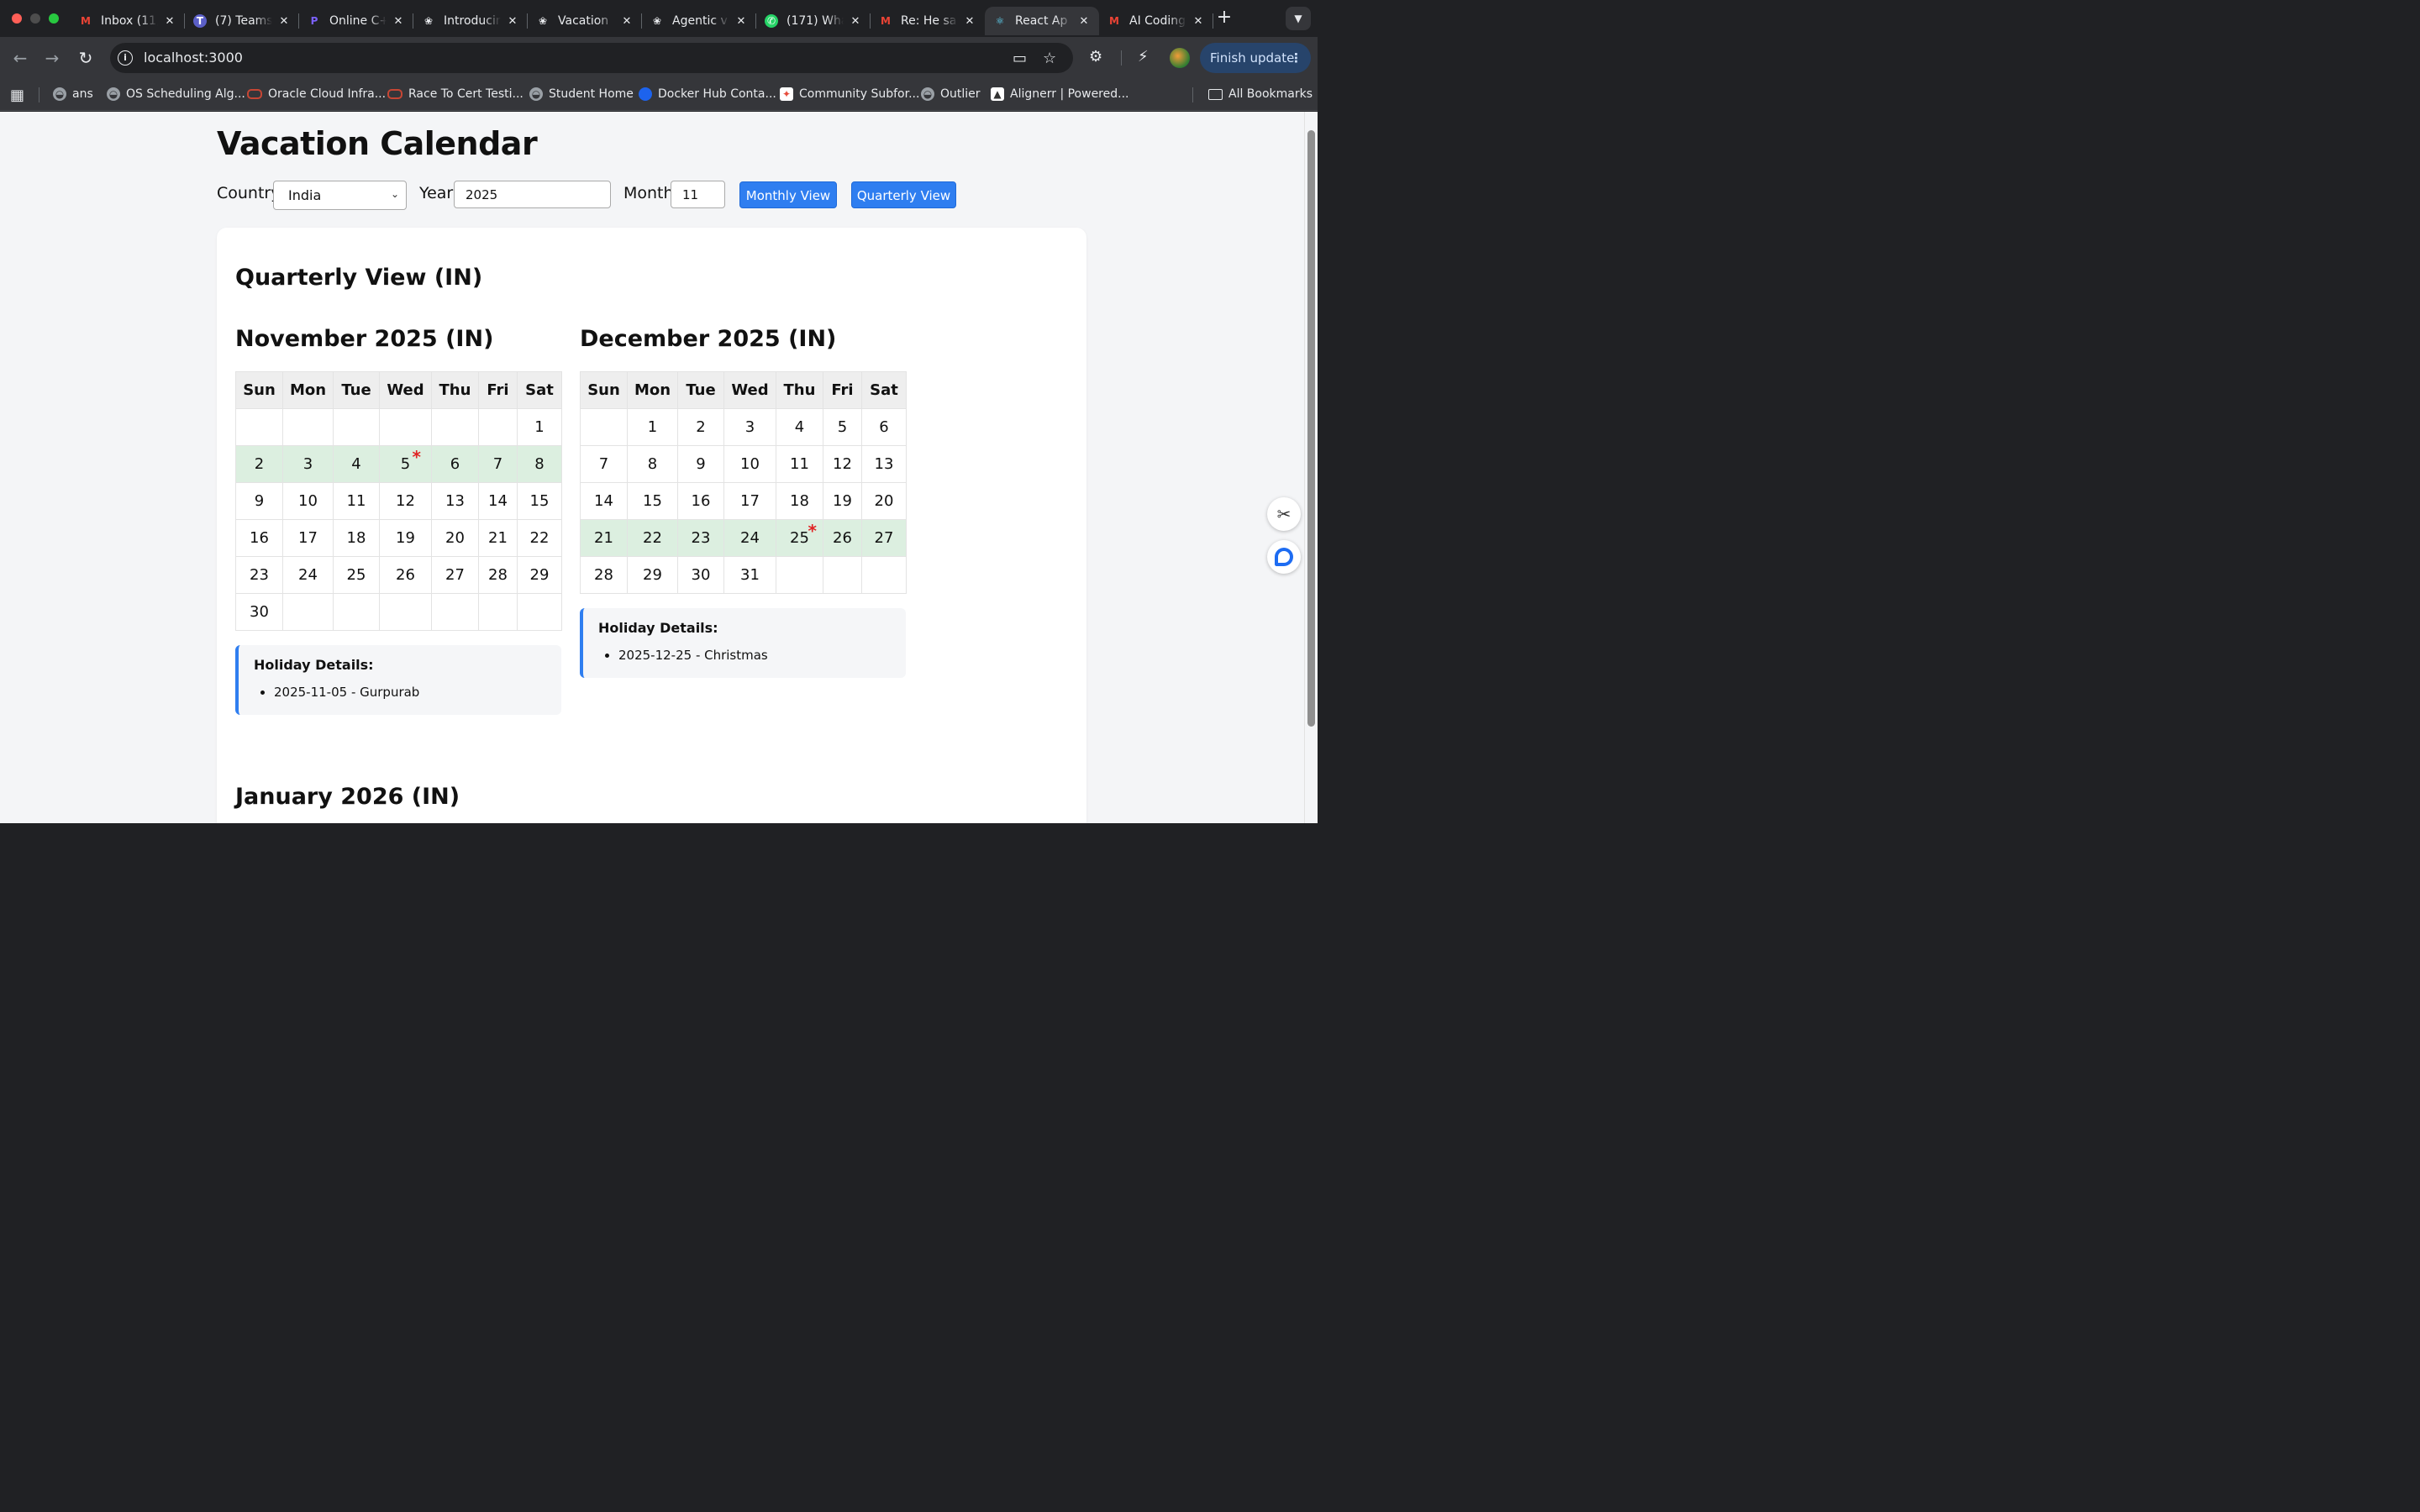  What do you see at coordinates (193, 58) in the screenshot?
I see `address-url: localhost:3000` at bounding box center [193, 58].